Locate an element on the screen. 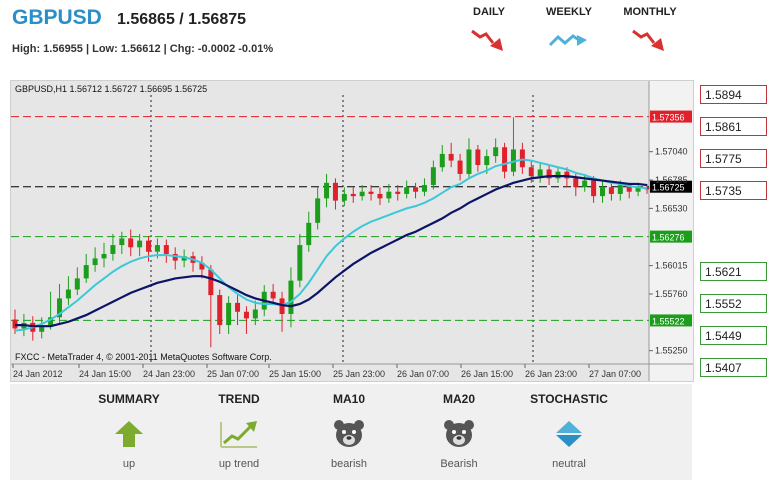 This screenshot has width=781, height=480. timeframe-weekly: WEEKLY is located at coordinates (569, 30).